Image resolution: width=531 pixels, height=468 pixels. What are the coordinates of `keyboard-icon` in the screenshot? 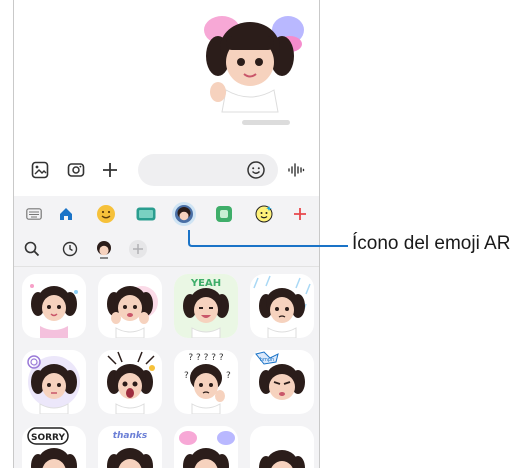 It's located at (34, 214).